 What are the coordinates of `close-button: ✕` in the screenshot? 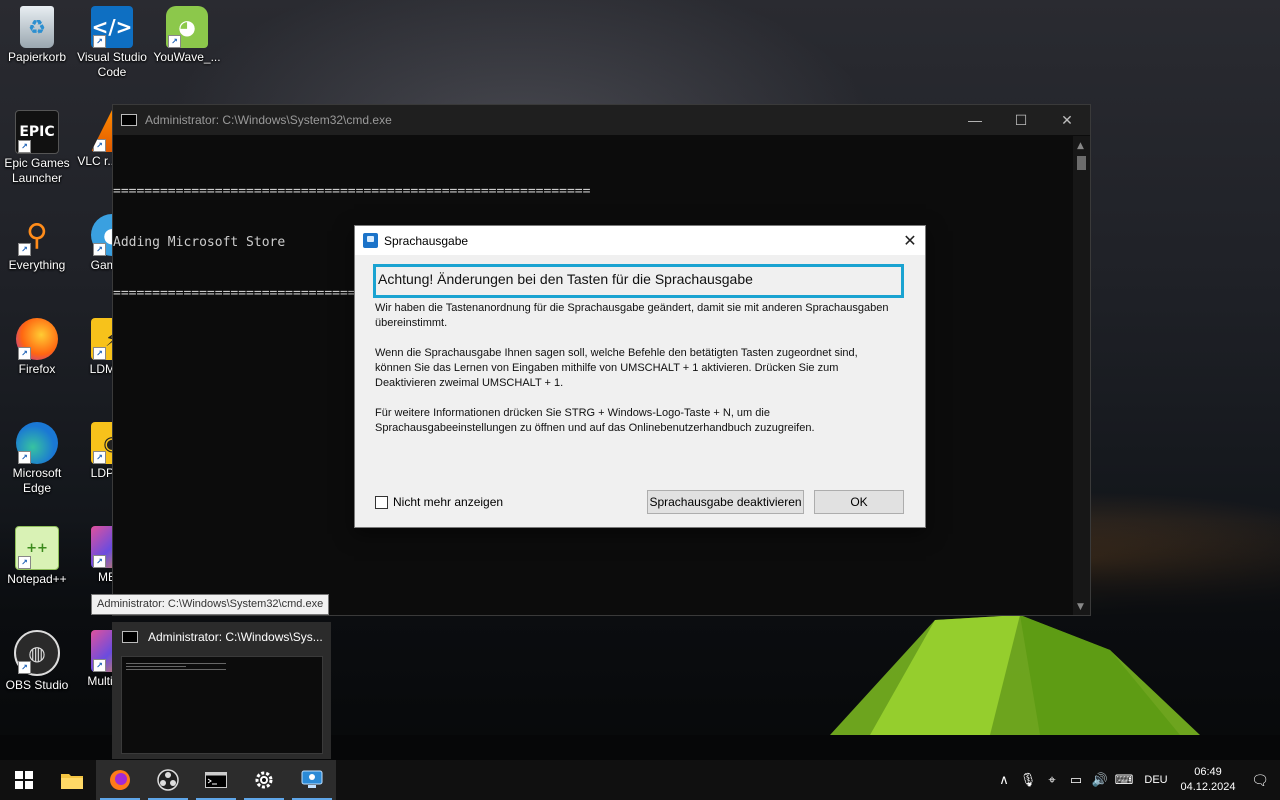 It's located at (1067, 120).